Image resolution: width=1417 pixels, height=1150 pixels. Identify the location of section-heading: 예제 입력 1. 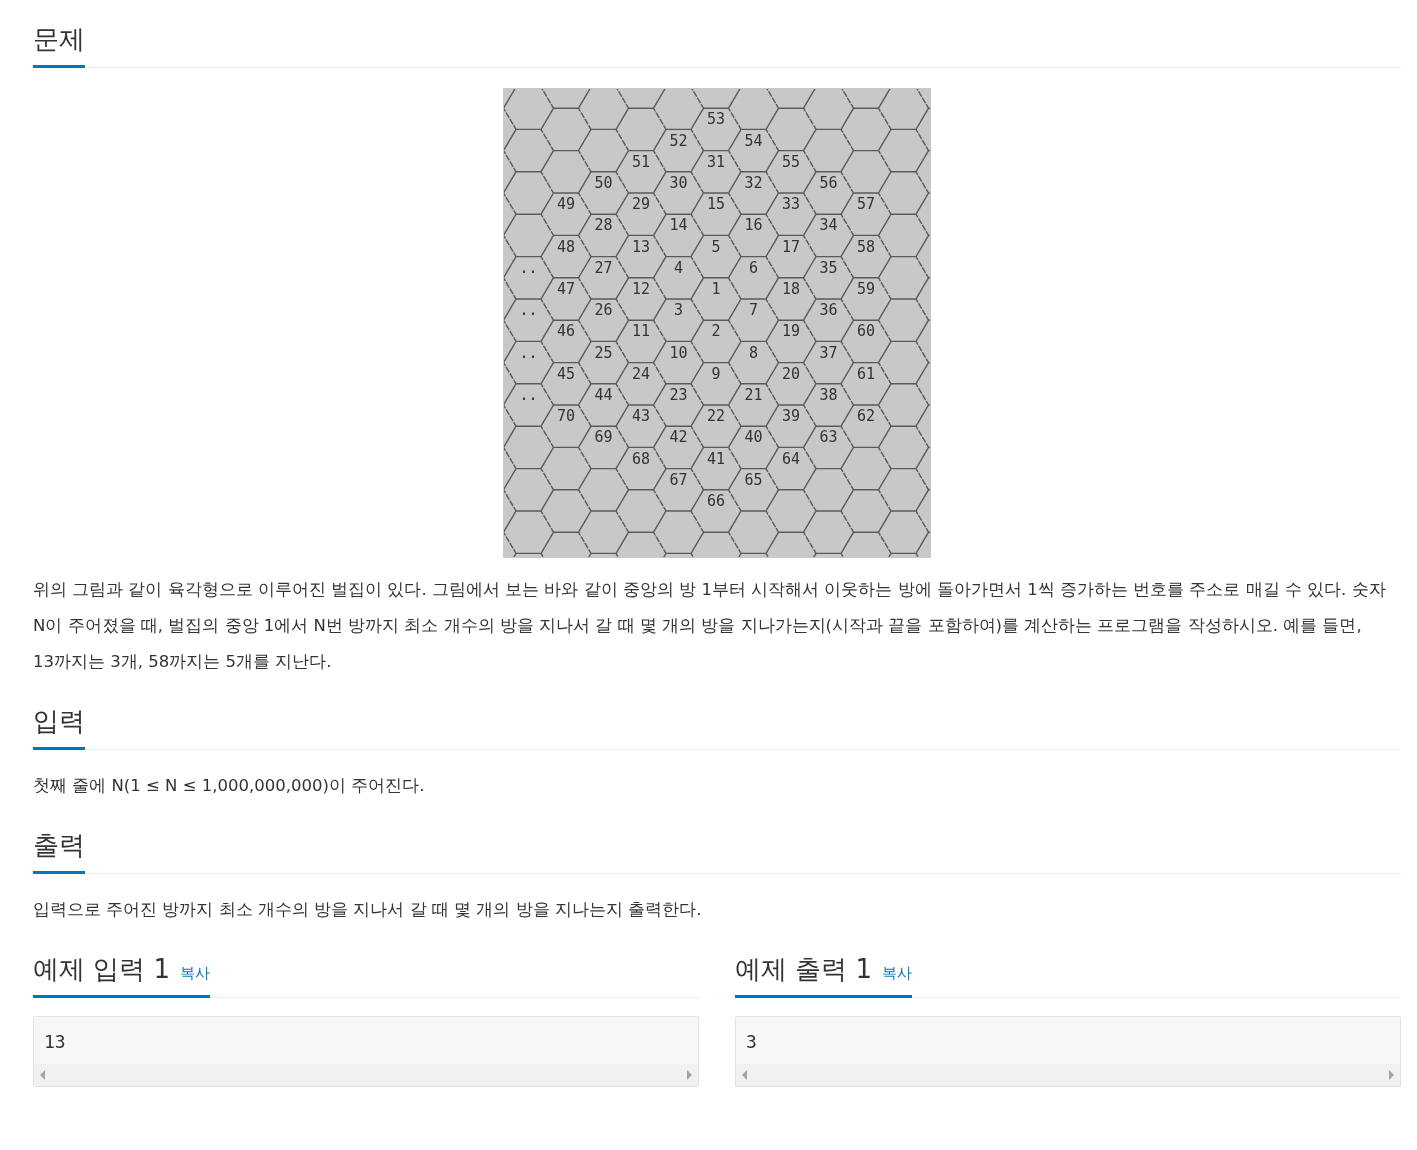
(102, 969).